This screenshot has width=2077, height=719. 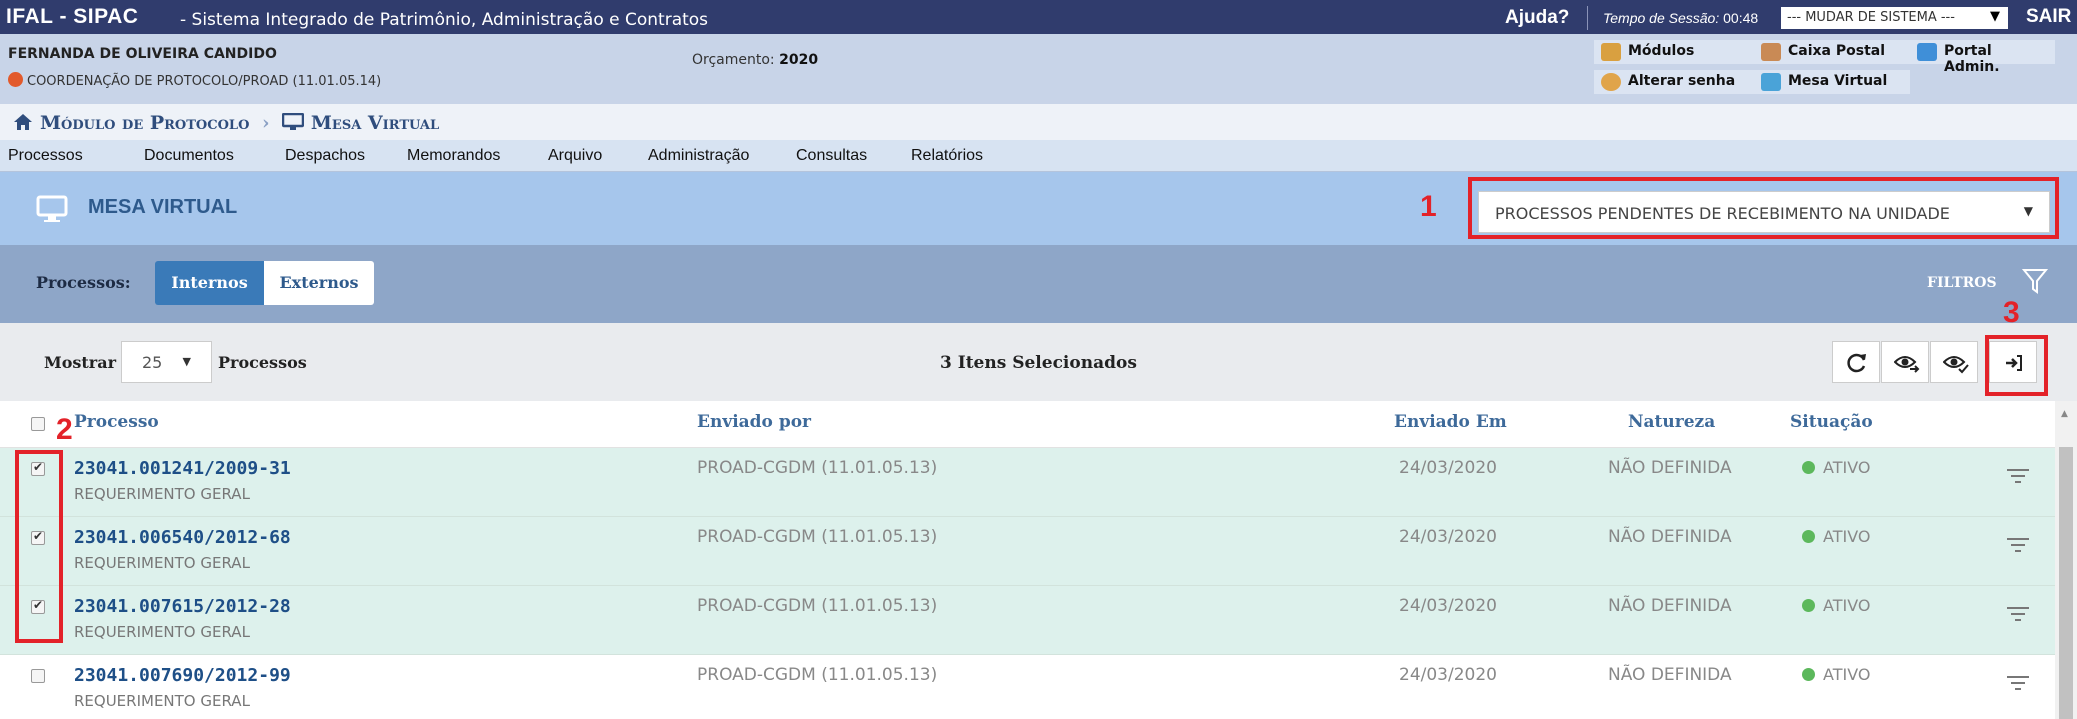 I want to click on column-processo: Processo, so click(x=116, y=422).